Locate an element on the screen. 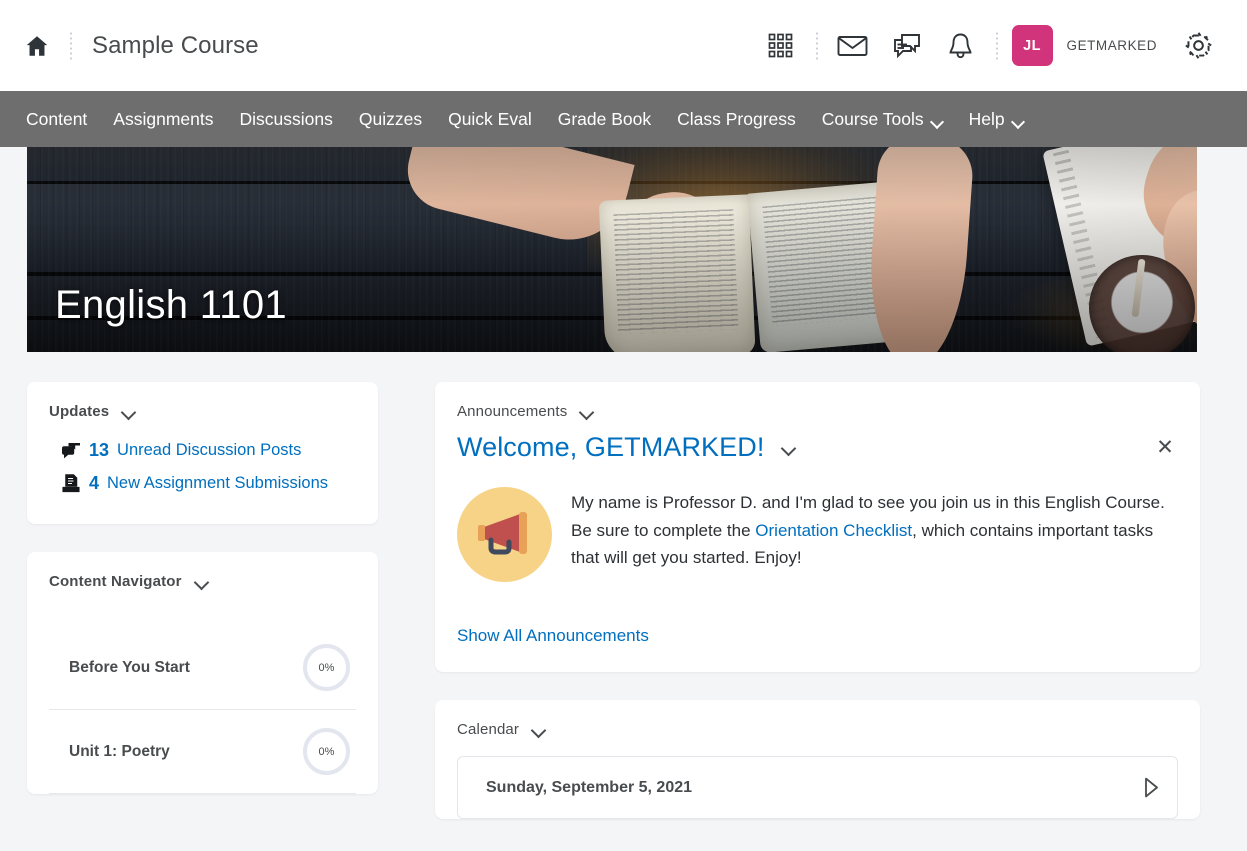  nav-item-discussions: Discussions is located at coordinates (285, 119).